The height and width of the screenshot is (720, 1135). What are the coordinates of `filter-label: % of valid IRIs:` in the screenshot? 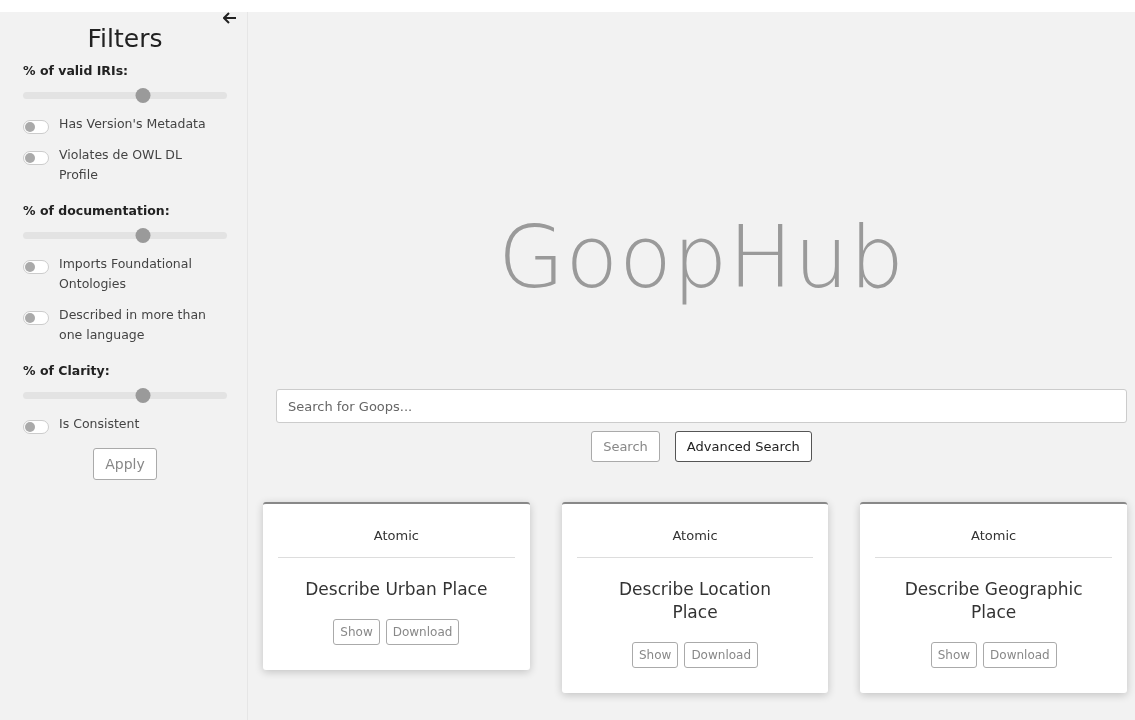 It's located at (76, 70).